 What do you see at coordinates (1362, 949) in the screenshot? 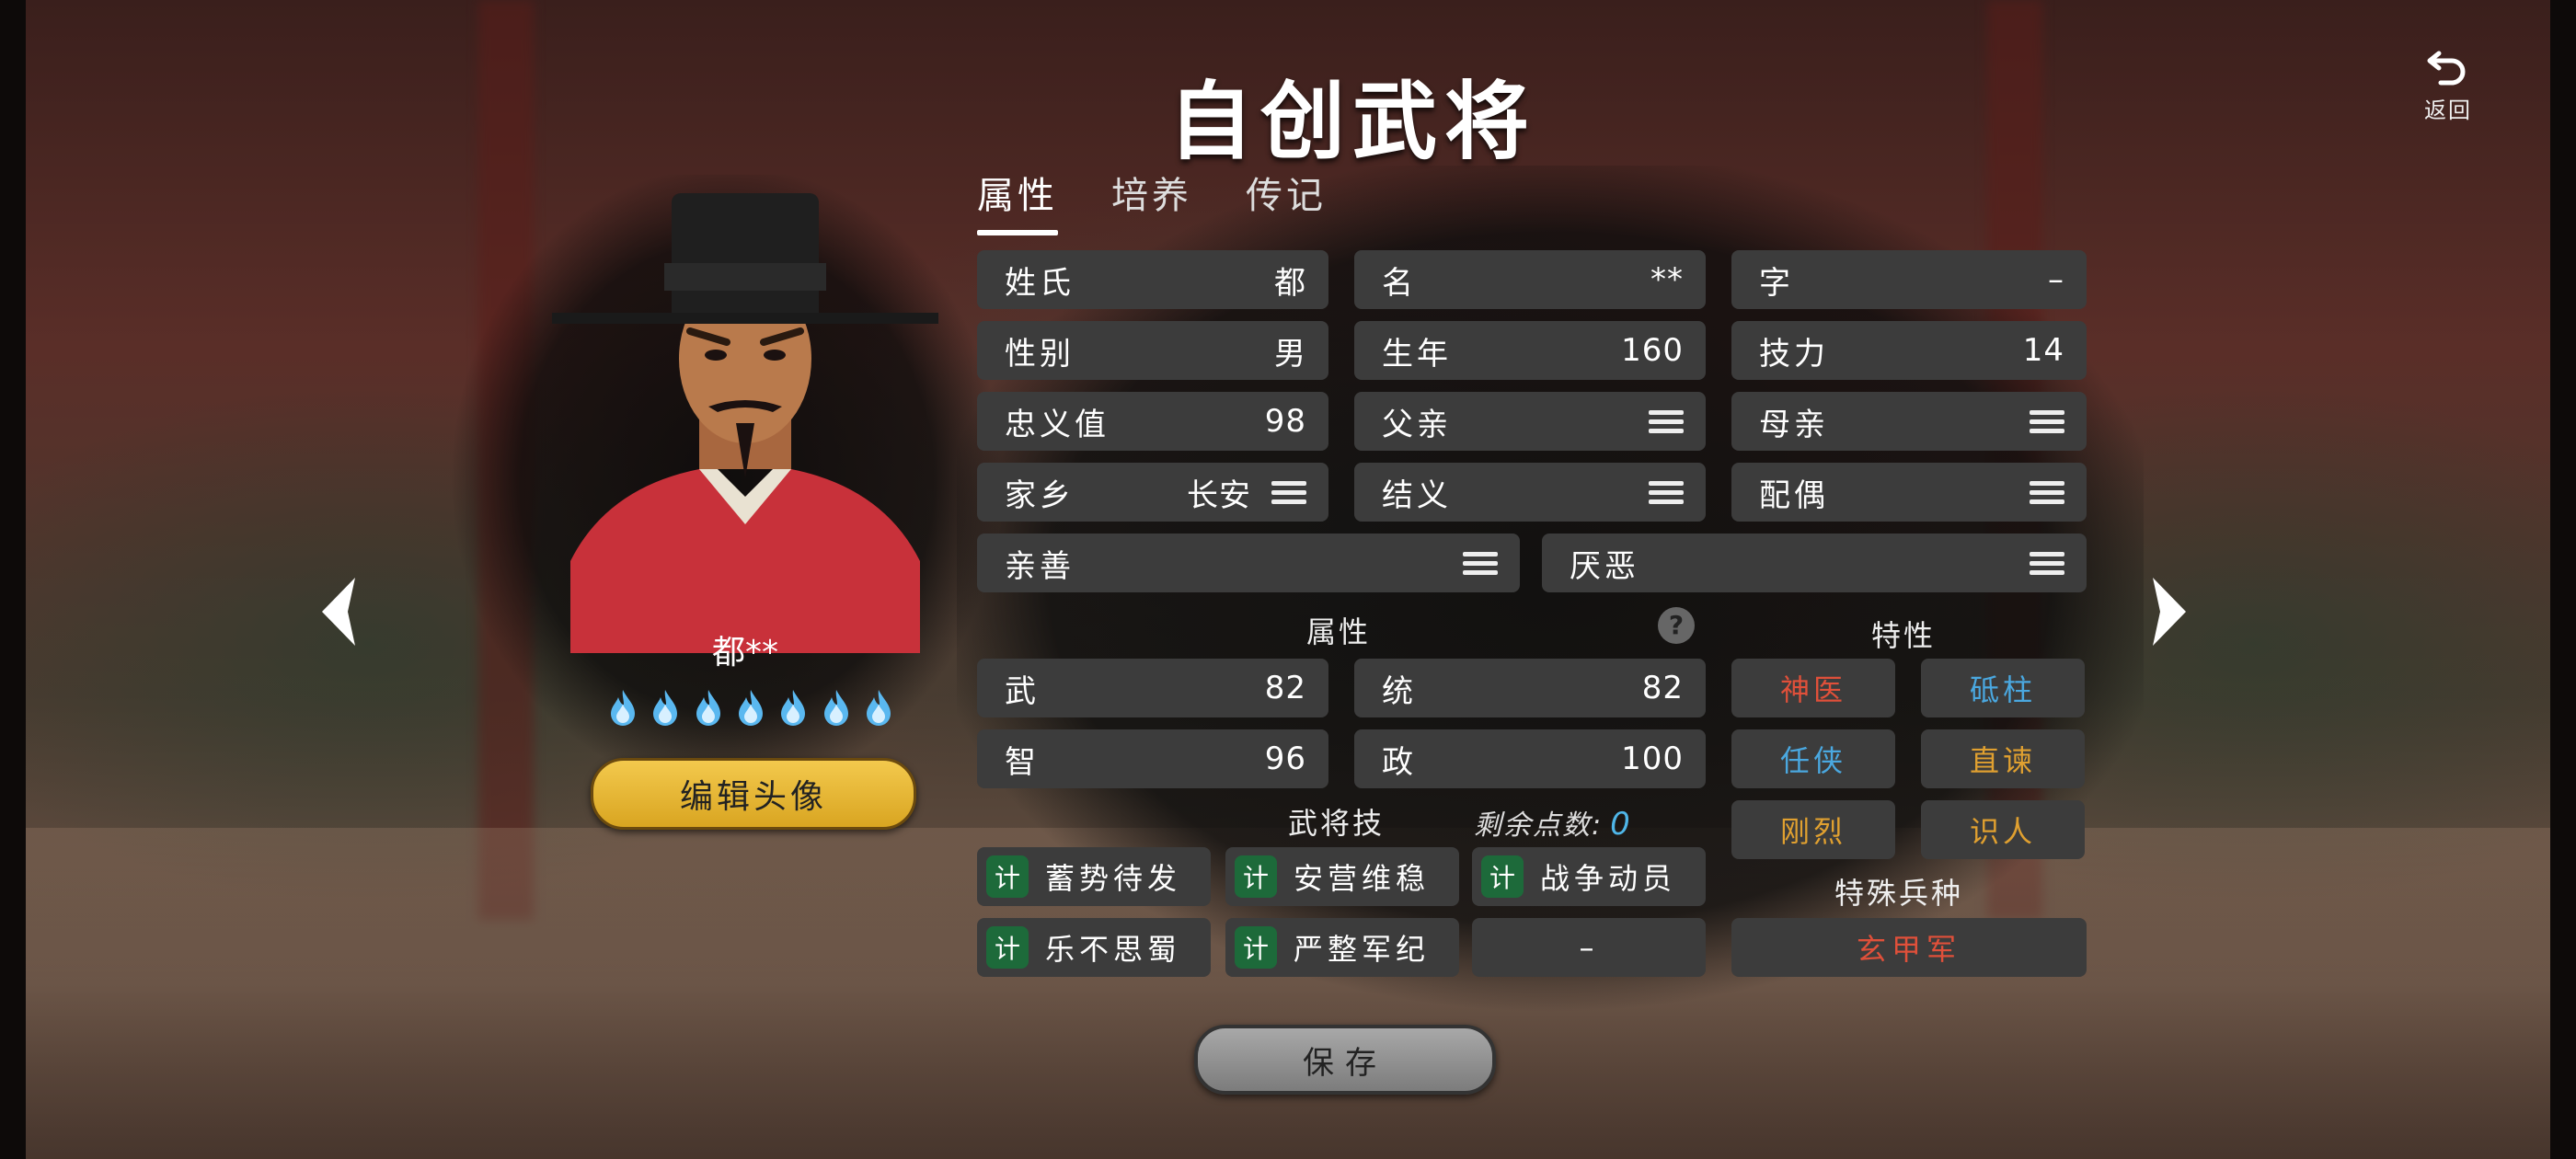
I see `skill-name: 严整军纪` at bounding box center [1362, 949].